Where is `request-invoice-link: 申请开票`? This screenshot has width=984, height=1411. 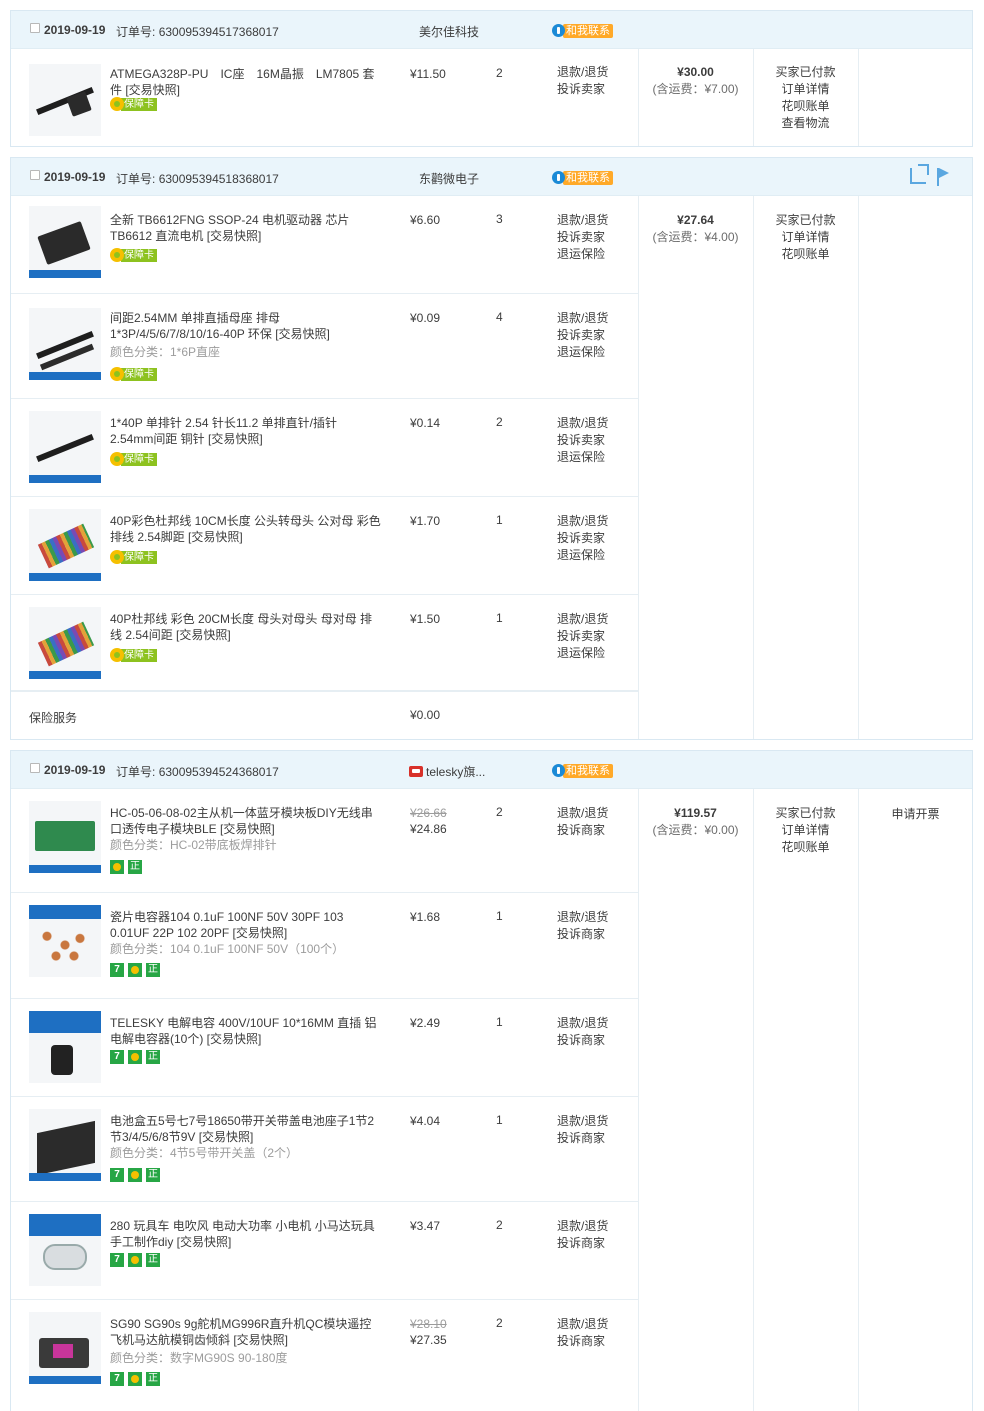
request-invoice-link: 申请开票 is located at coordinates (915, 805).